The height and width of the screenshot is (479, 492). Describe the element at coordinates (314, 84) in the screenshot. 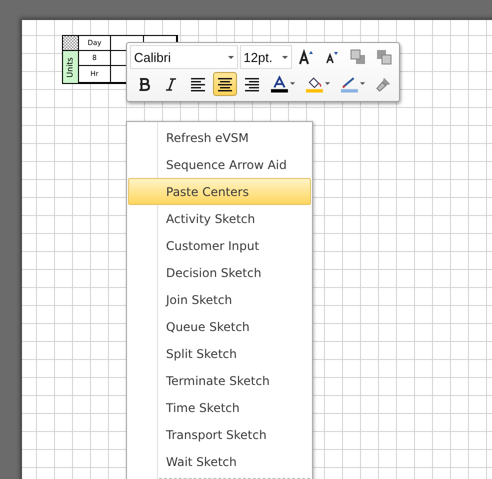

I see `fill-bucket-icon` at that location.